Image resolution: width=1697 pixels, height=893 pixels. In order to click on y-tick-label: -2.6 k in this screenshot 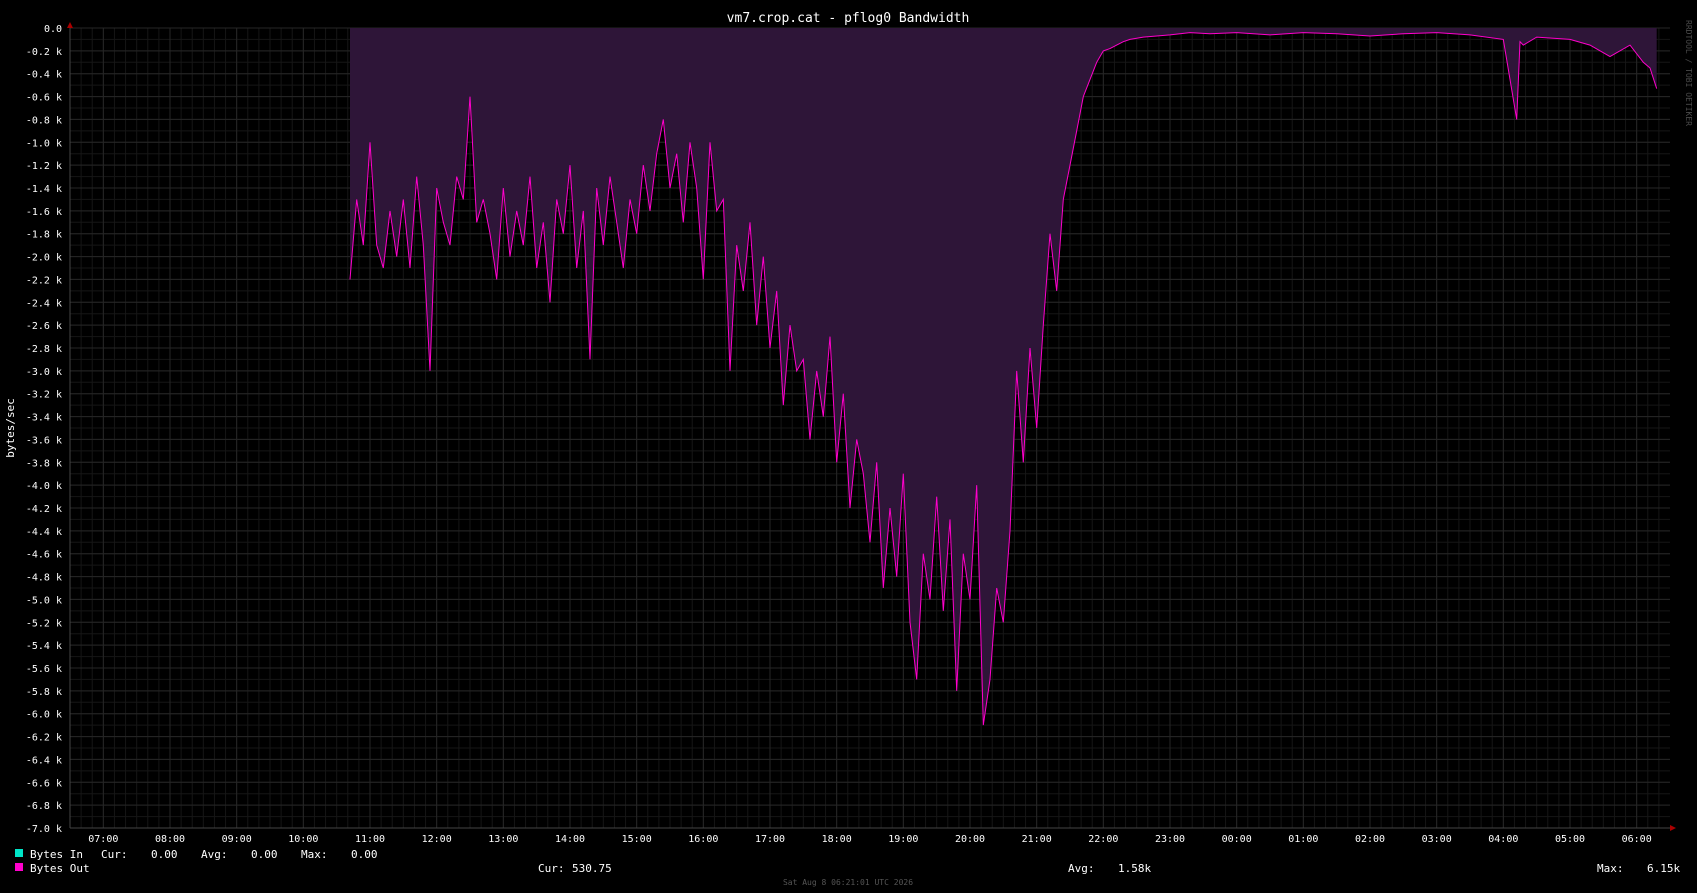, I will do `click(44, 326)`.